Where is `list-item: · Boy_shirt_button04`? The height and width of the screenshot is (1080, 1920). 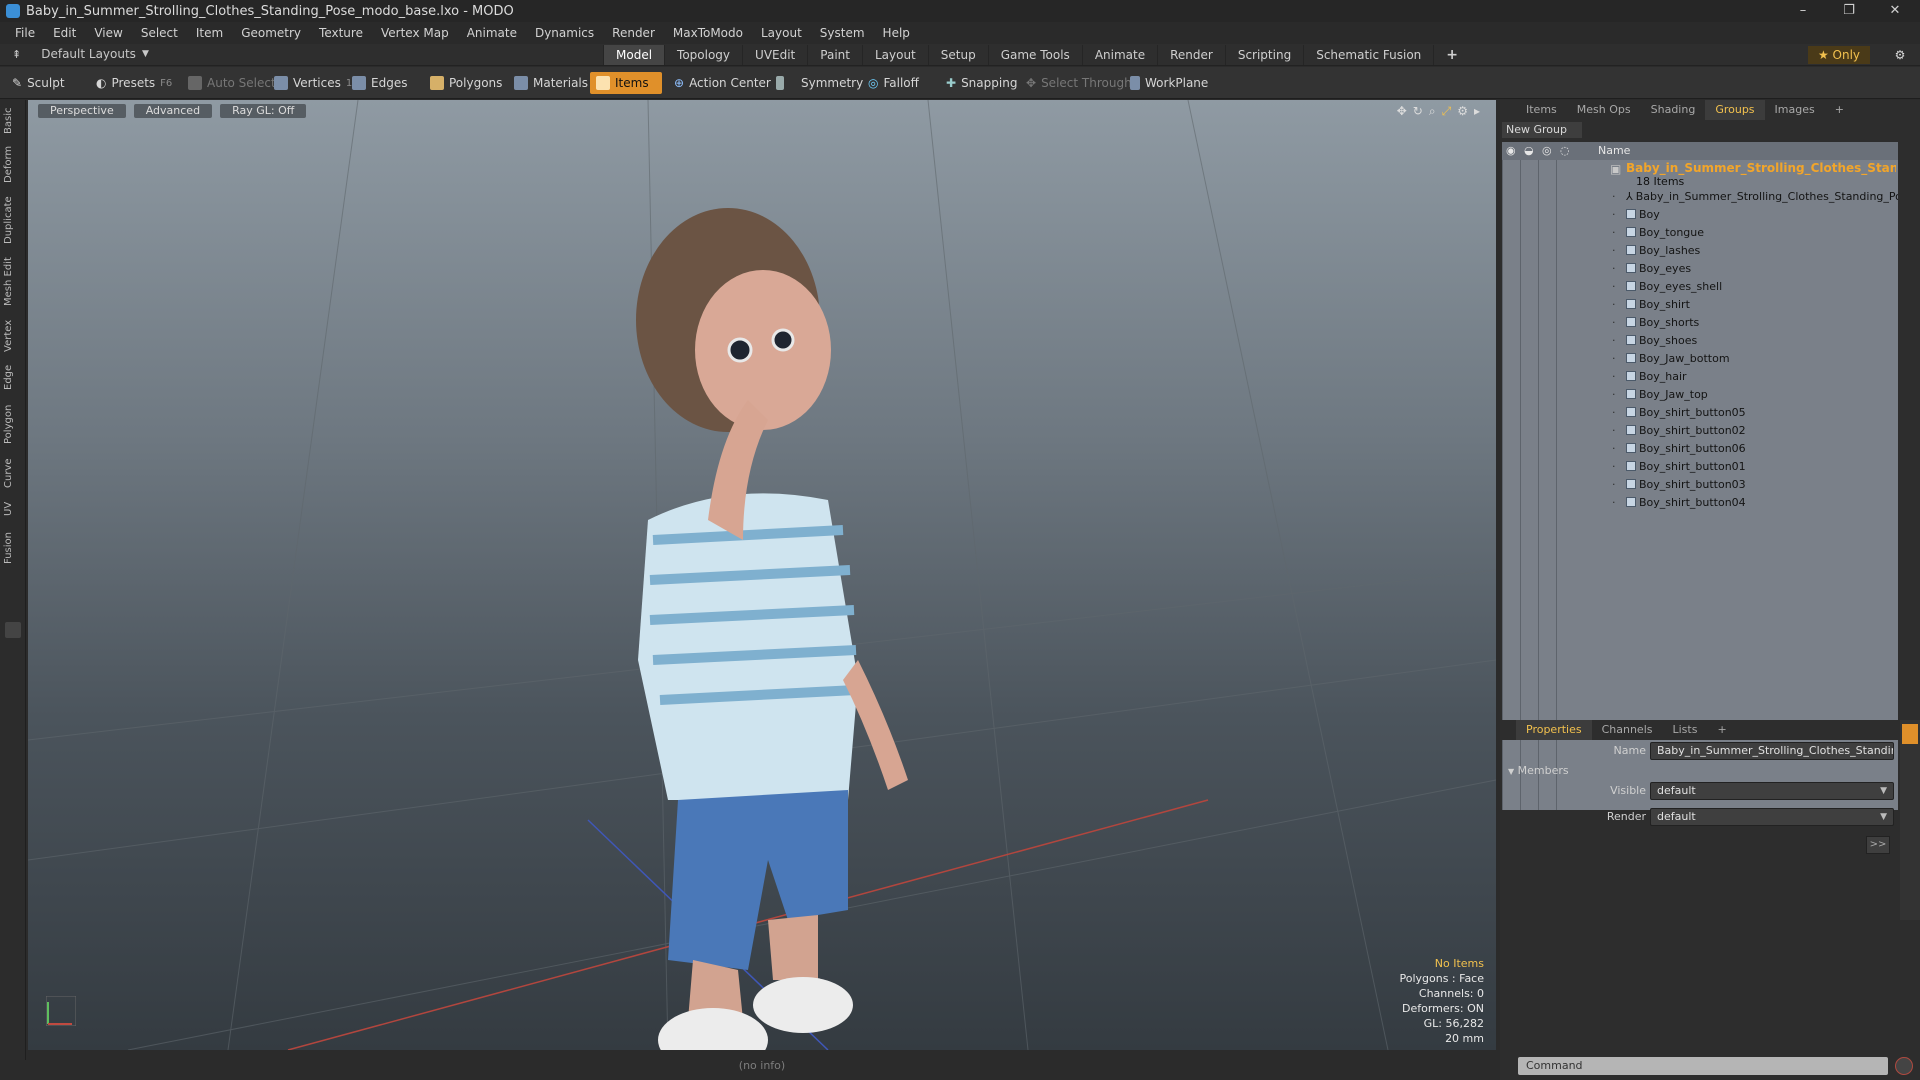 list-item: · Boy_shirt_button04 is located at coordinates (1700, 503).